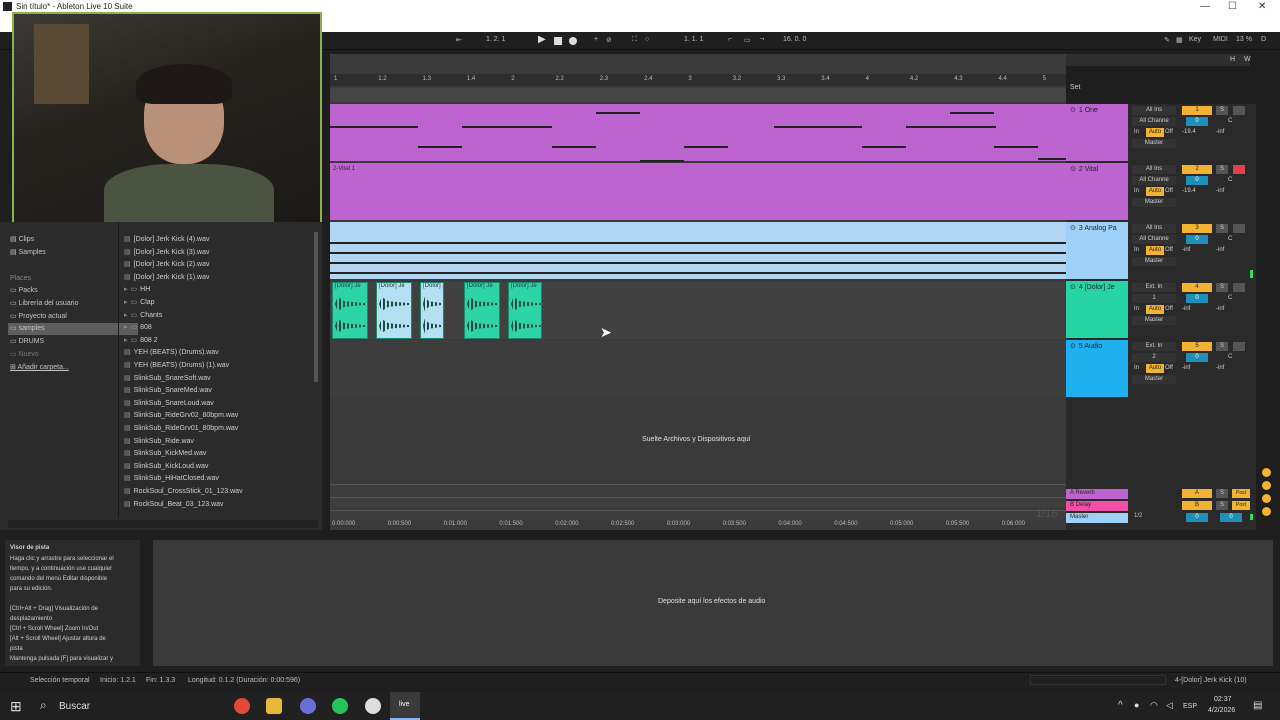 The width and height of the screenshot is (1280, 720). I want to click on return-activator: B, so click(1197, 505).